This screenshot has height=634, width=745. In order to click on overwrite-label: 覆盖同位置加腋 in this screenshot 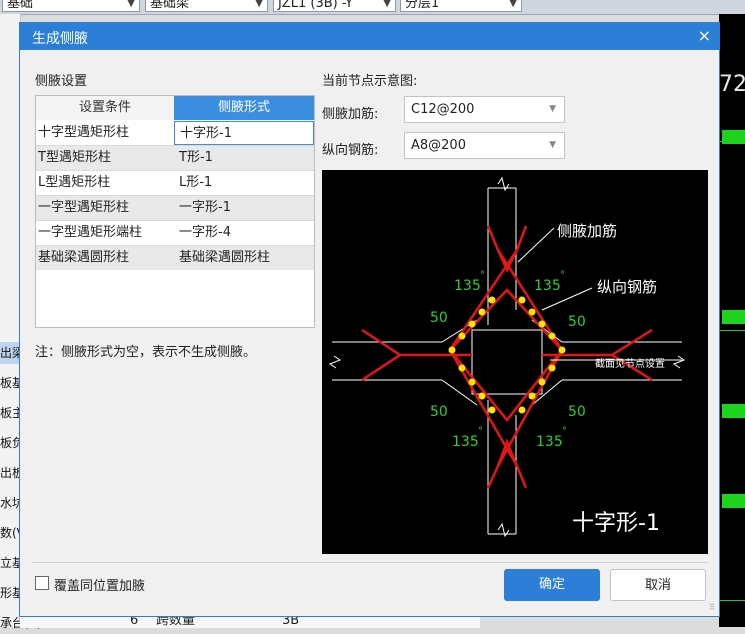, I will do `click(100, 586)`.